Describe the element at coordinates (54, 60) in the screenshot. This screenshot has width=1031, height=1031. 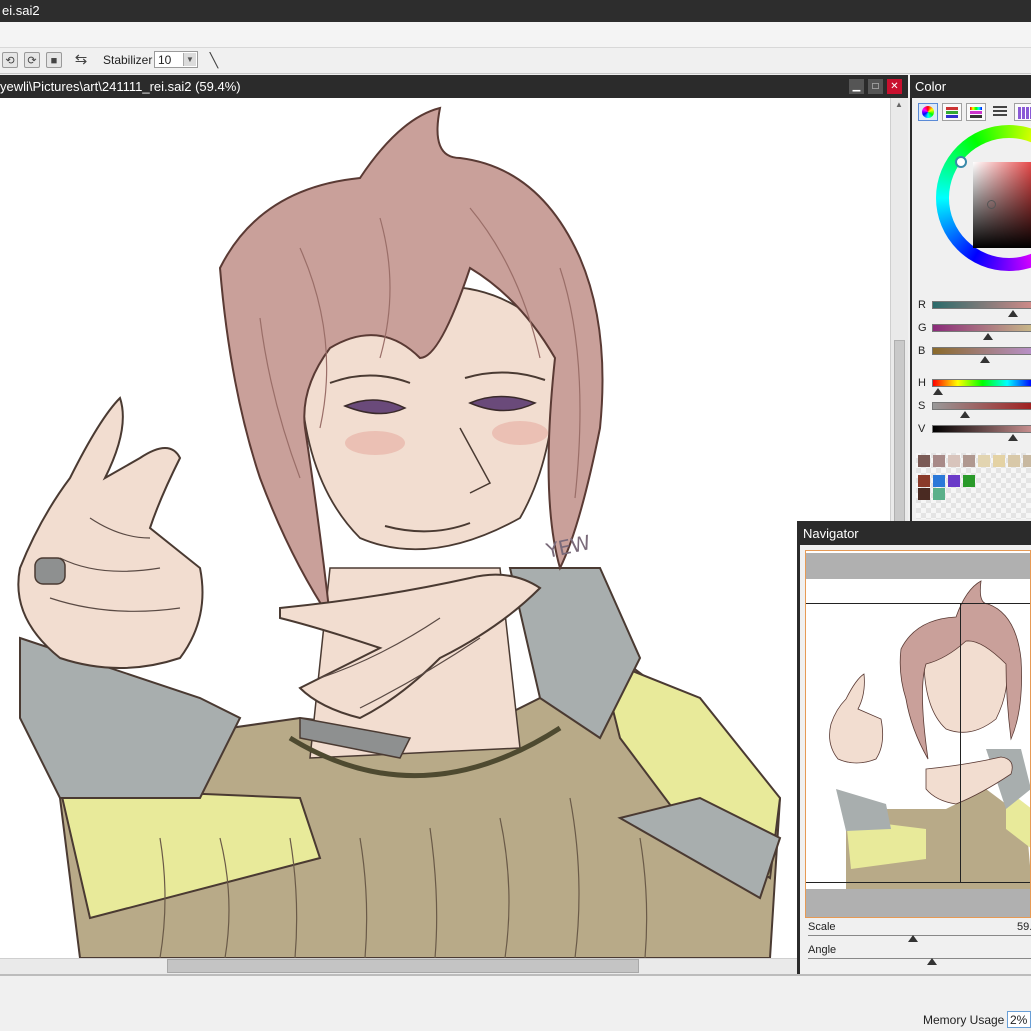
I see `reset-rotation-icon: ■` at that location.